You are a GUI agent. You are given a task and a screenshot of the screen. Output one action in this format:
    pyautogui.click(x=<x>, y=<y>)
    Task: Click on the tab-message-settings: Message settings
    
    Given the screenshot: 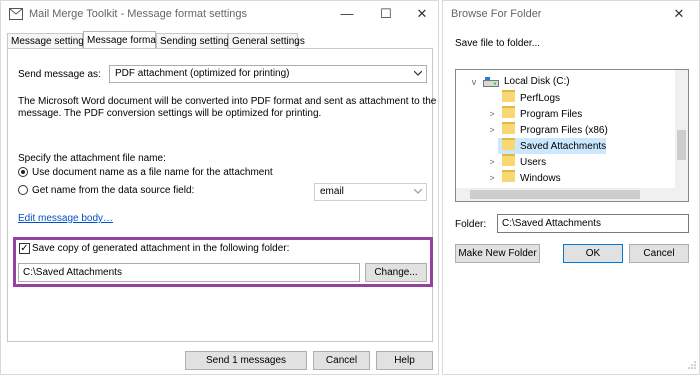 What is the action you would take?
    pyautogui.click(x=48, y=40)
    